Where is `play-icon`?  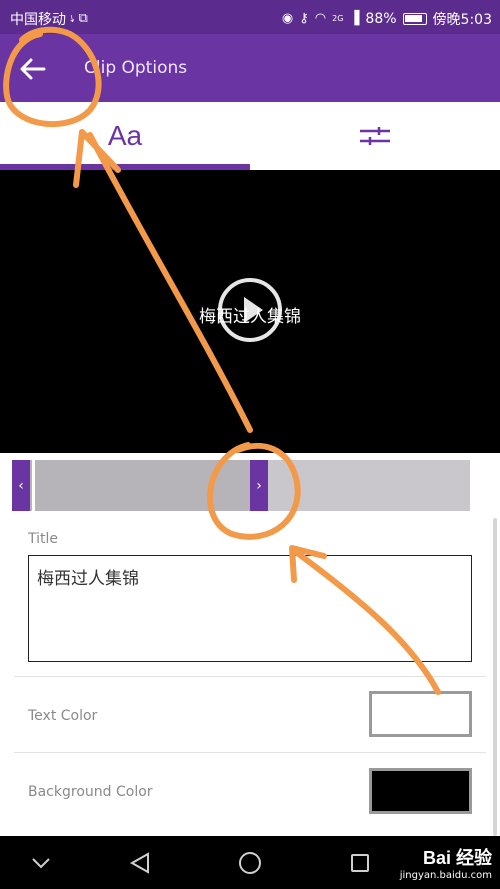 play-icon is located at coordinates (253, 310).